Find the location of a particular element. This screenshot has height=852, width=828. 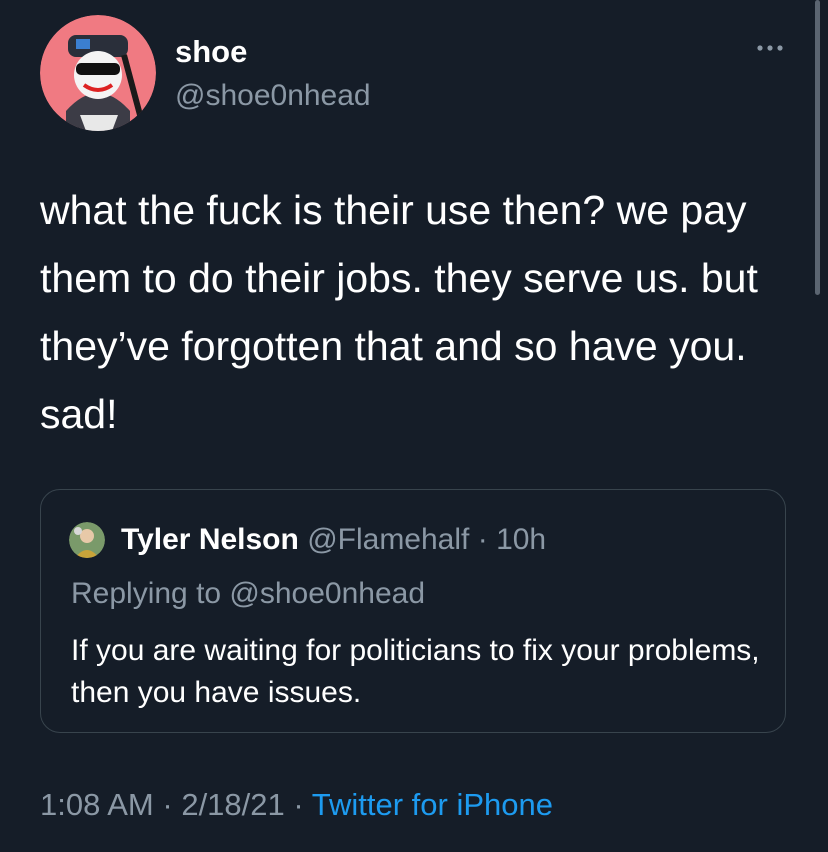

tweet-date: 2/18/21 is located at coordinates (233, 804).